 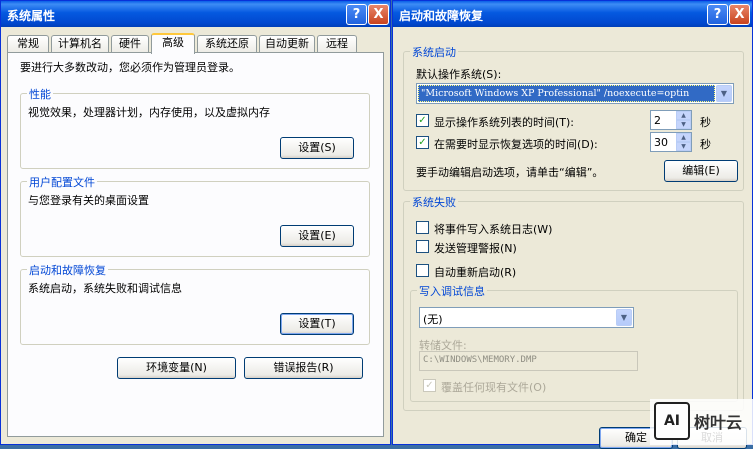 I want to click on user-profiles-desc: 与您登录有关的桌面设置, so click(x=88, y=200).